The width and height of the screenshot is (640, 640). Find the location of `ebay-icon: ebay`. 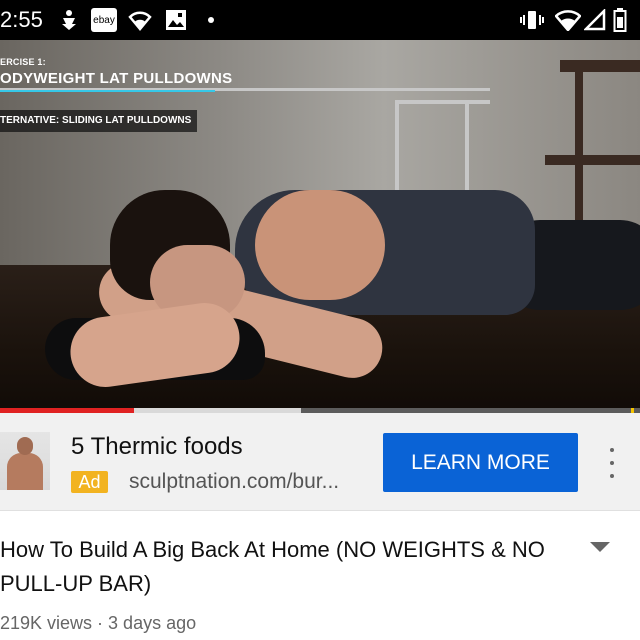

ebay-icon: ebay is located at coordinates (104, 20).